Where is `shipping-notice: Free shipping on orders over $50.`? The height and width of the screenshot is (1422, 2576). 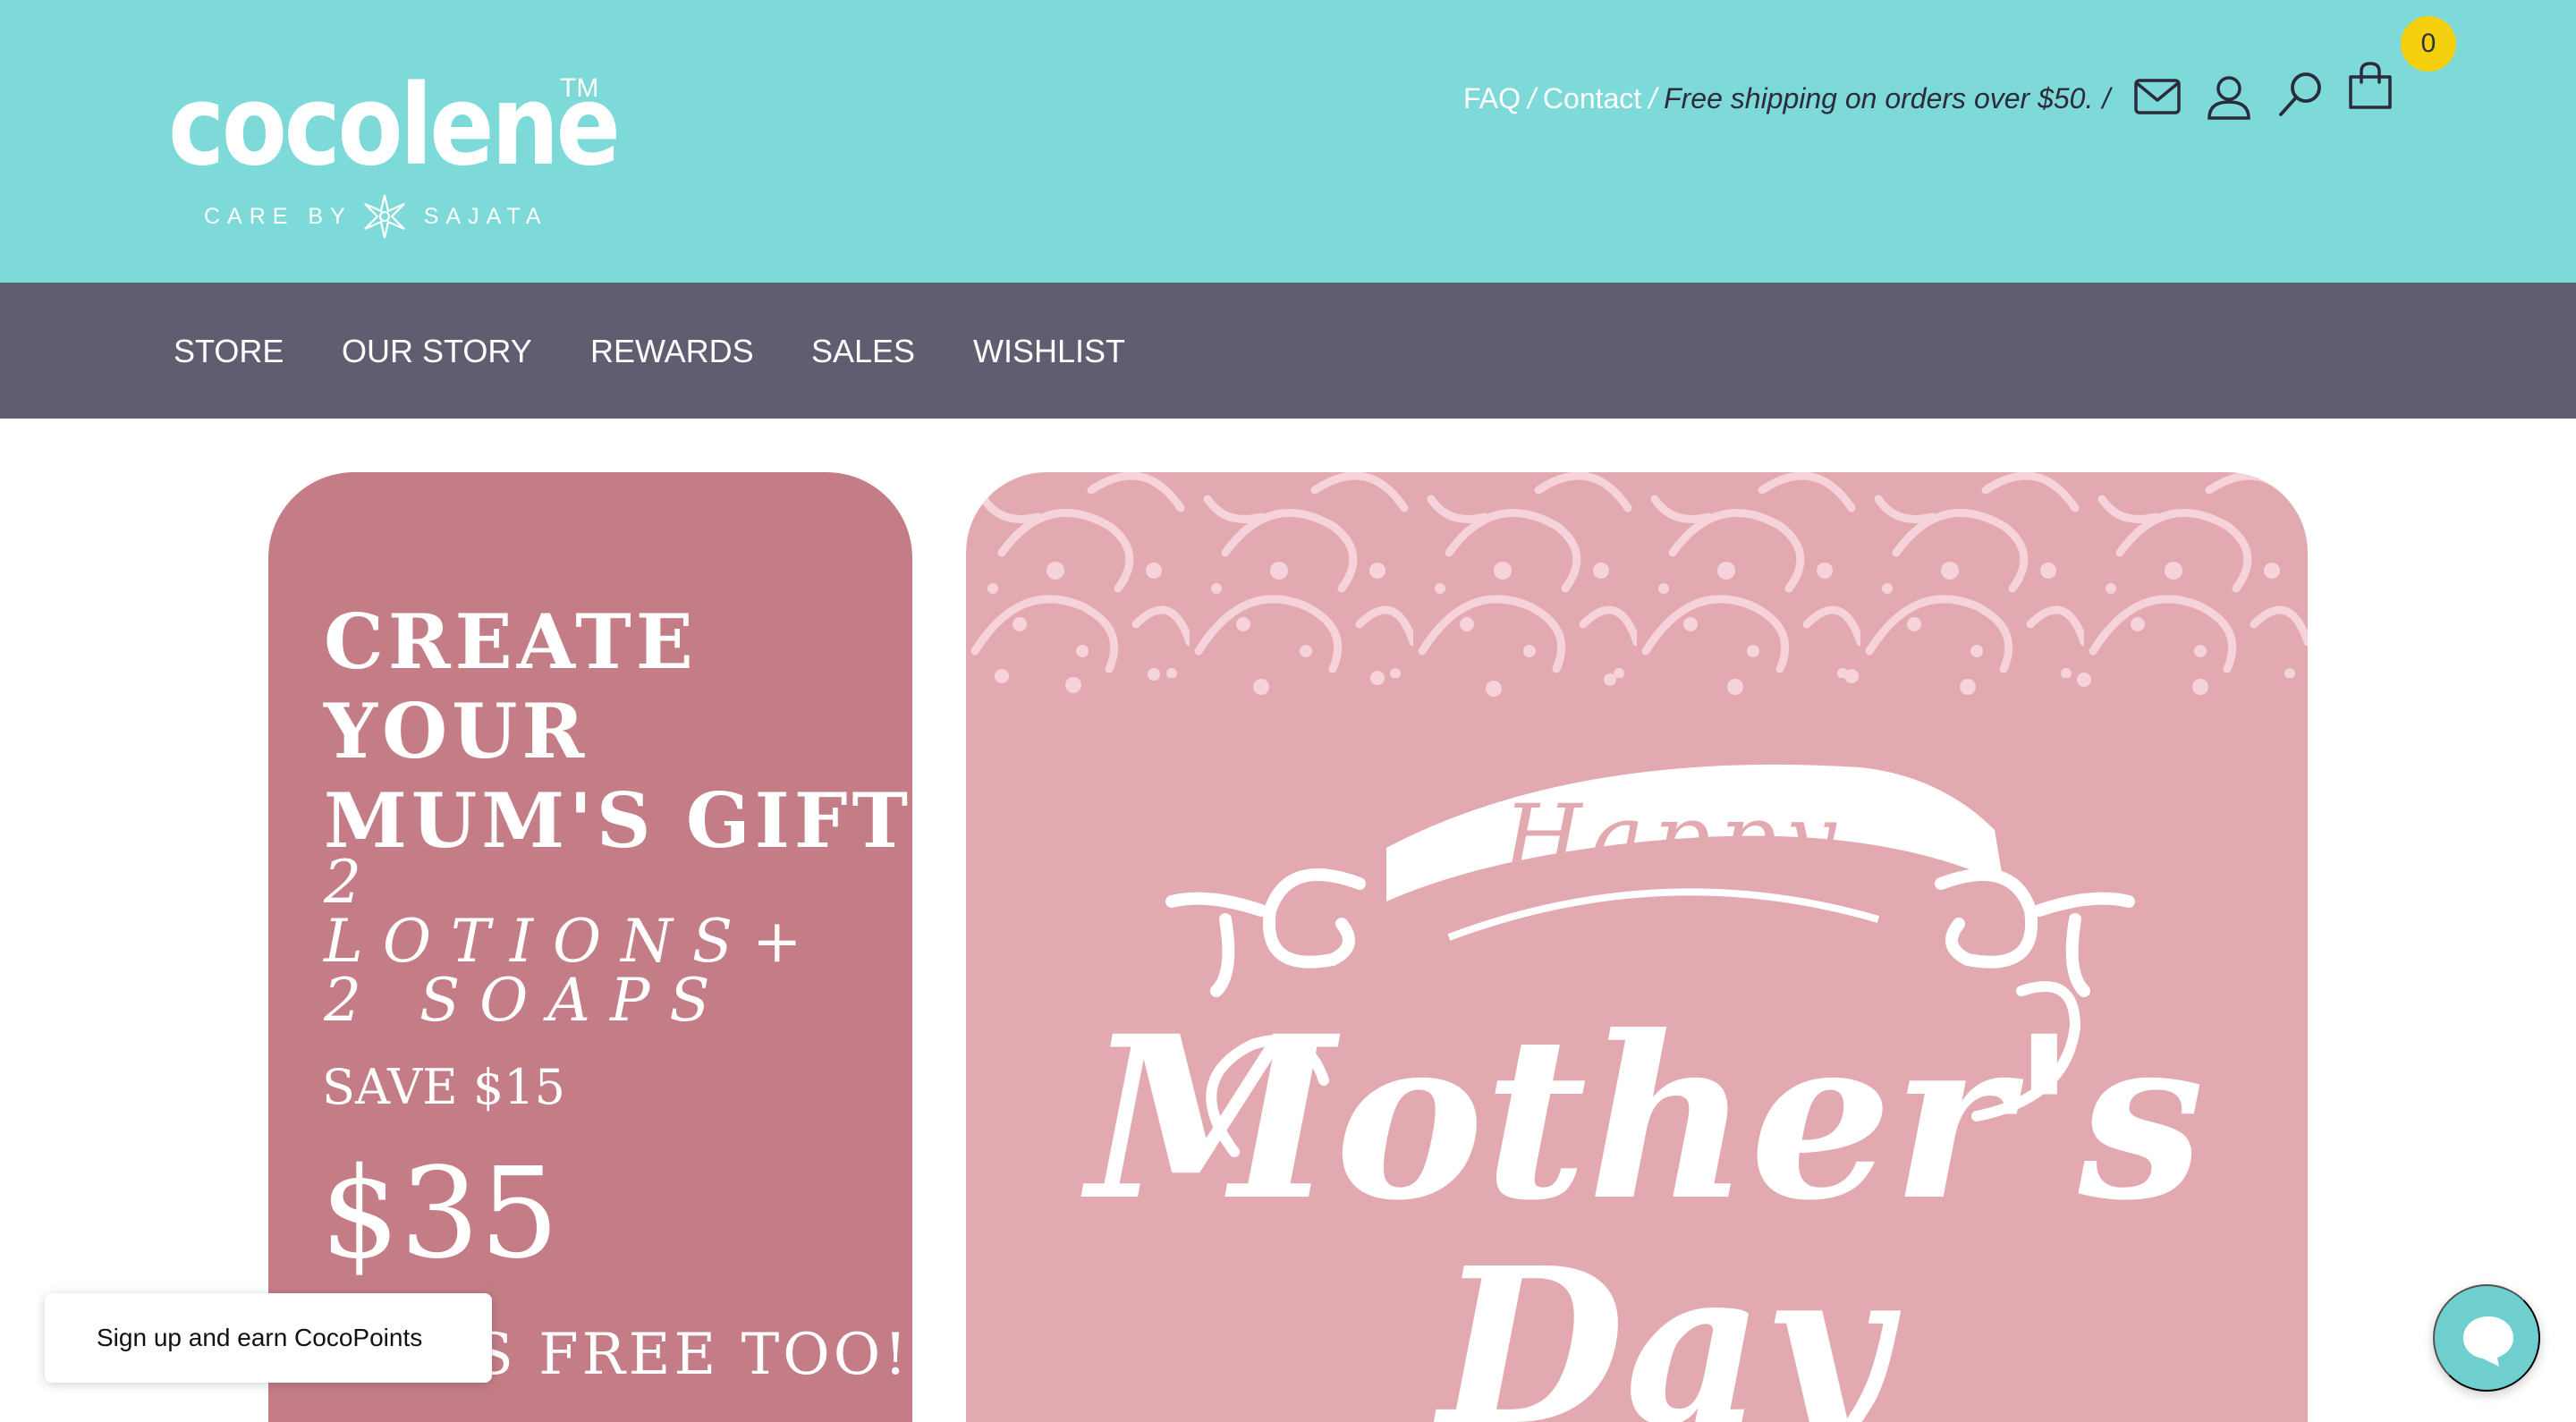
shipping-notice: Free shipping on orders over $50. is located at coordinates (1879, 97).